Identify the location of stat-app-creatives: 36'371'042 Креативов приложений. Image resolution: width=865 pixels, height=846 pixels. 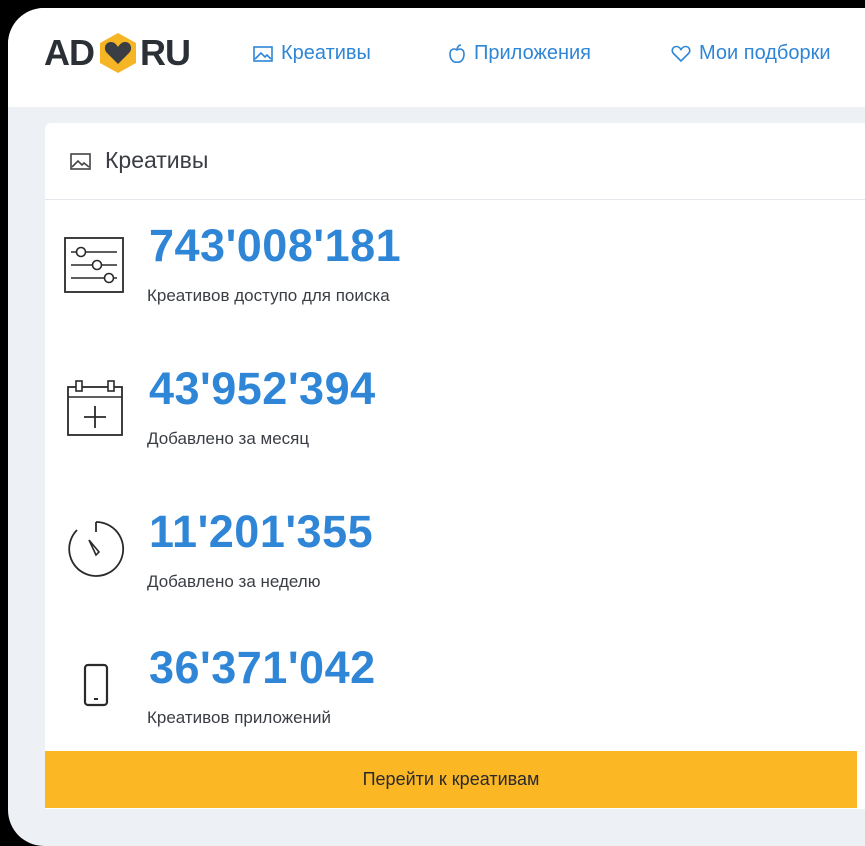
(455, 702).